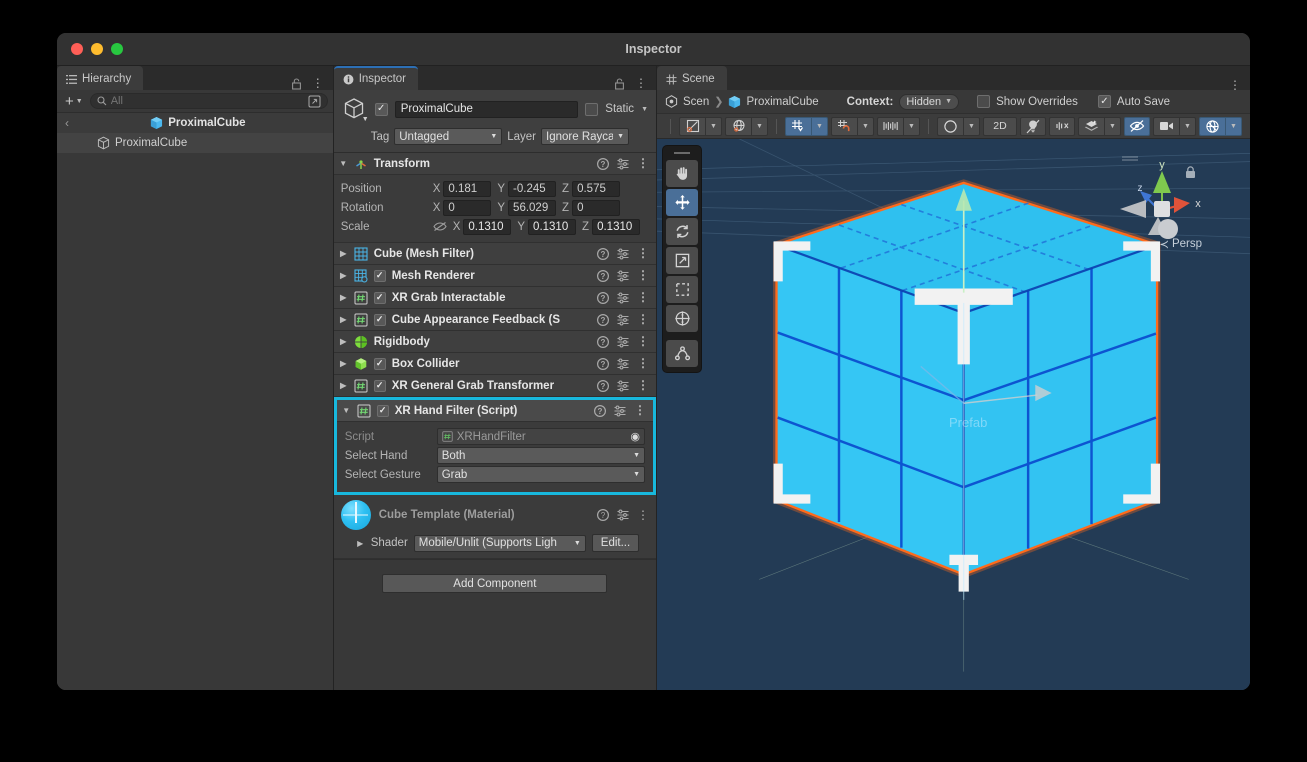 This screenshot has width=1307, height=762. I want to click on custom-editor-tool-button, so click(682, 353).